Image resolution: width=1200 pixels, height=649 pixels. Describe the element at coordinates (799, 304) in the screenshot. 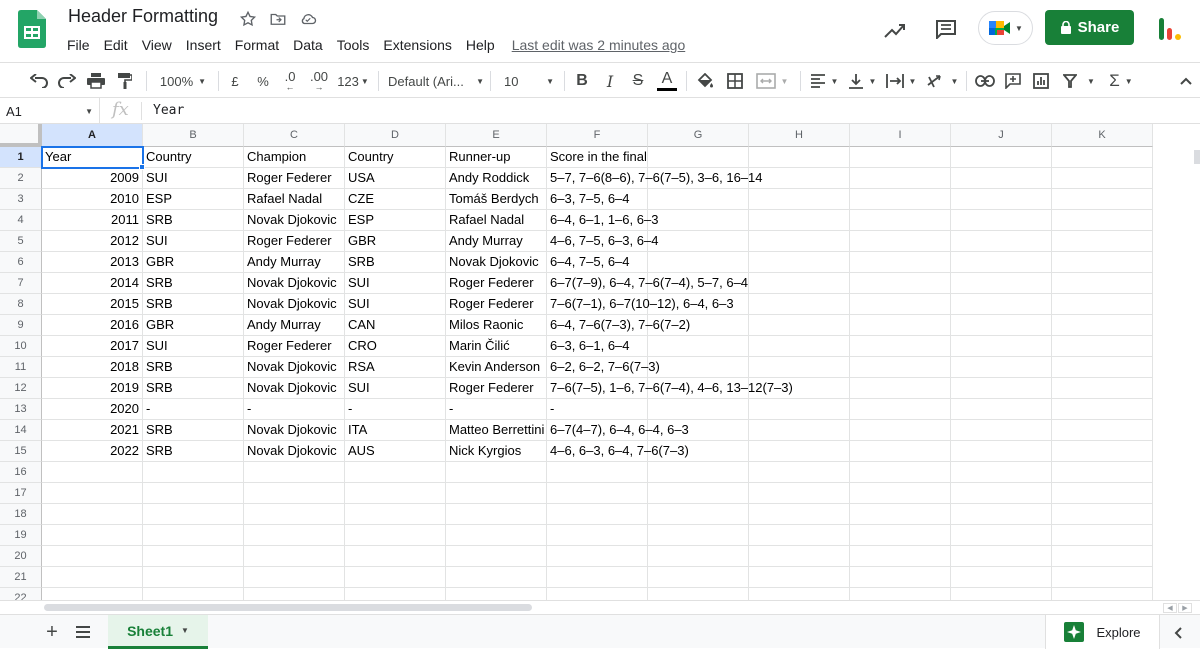

I see `cell-h8` at that location.